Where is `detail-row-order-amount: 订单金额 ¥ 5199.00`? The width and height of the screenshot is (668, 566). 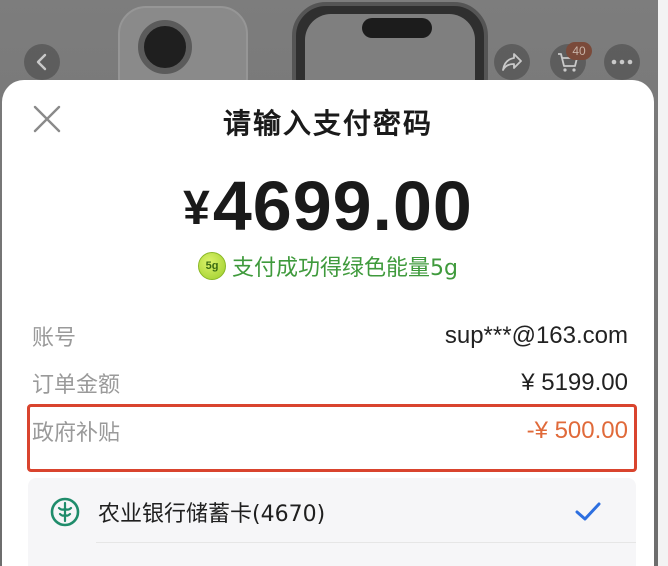
detail-row-order-amount: 订单金额 ¥ 5199.00 is located at coordinates (330, 383).